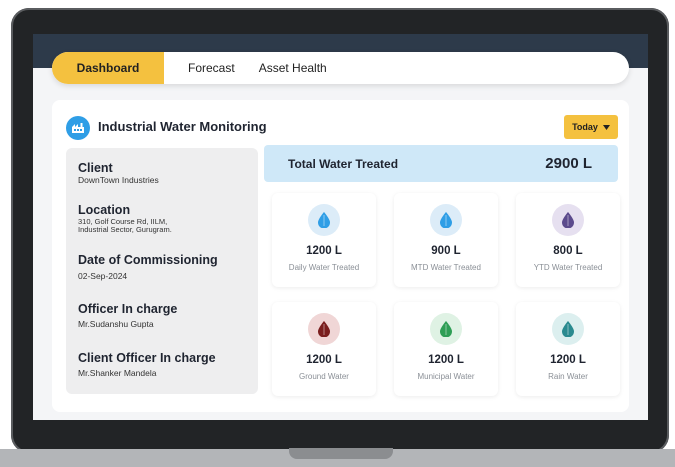  What do you see at coordinates (341, 453) in the screenshot?
I see `laptop-notch` at bounding box center [341, 453].